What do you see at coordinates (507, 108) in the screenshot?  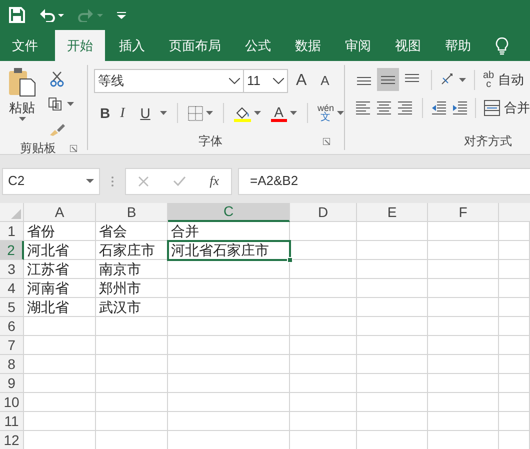 I see `merge-button: 合并` at bounding box center [507, 108].